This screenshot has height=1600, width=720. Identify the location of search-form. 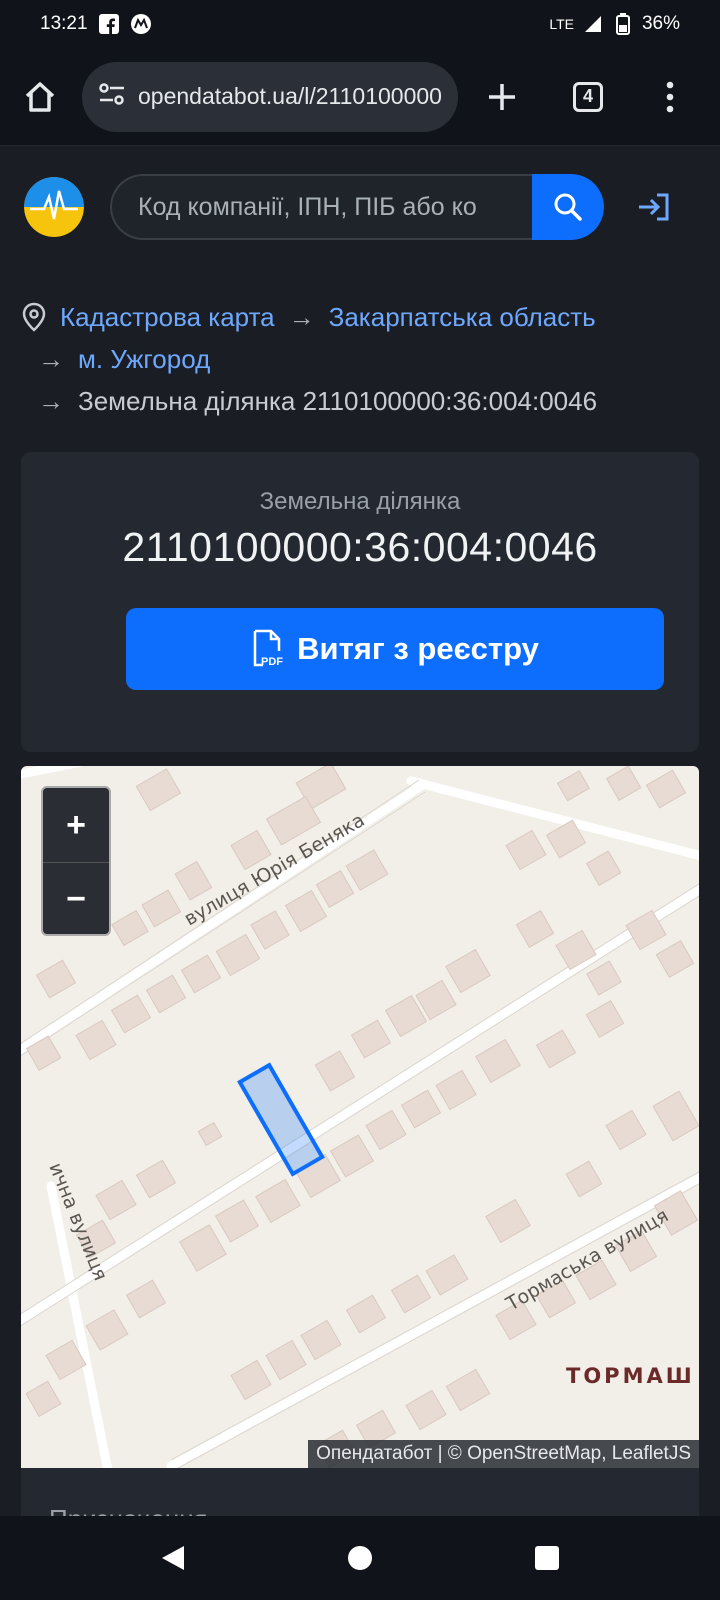
(357, 207).